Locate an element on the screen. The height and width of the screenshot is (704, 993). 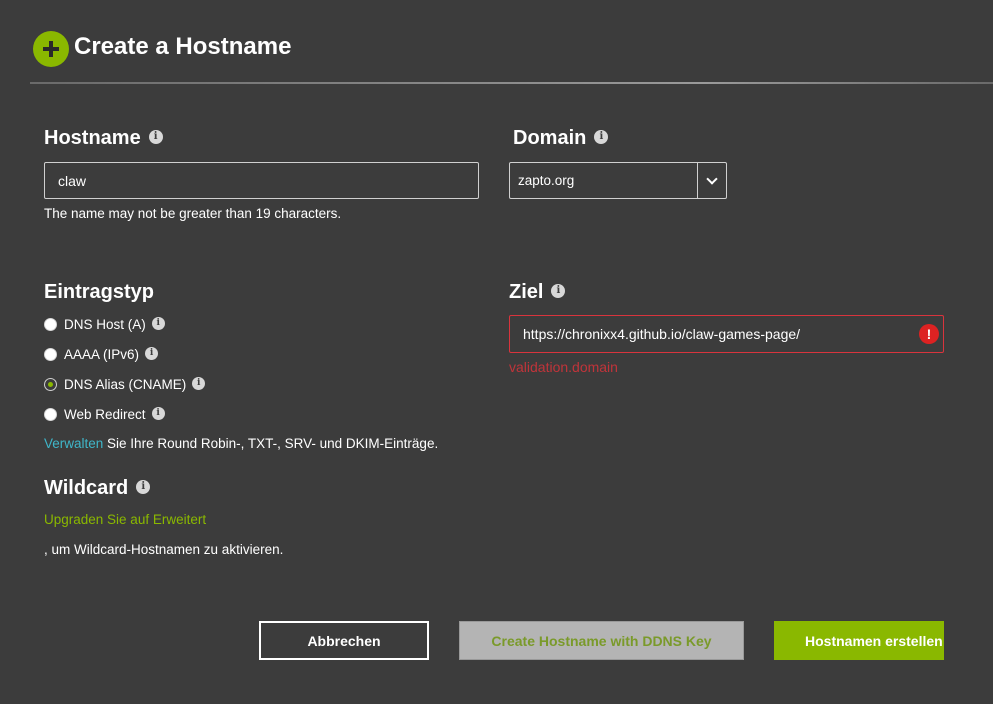
domain-select-value: zapto.org is located at coordinates (546, 180).